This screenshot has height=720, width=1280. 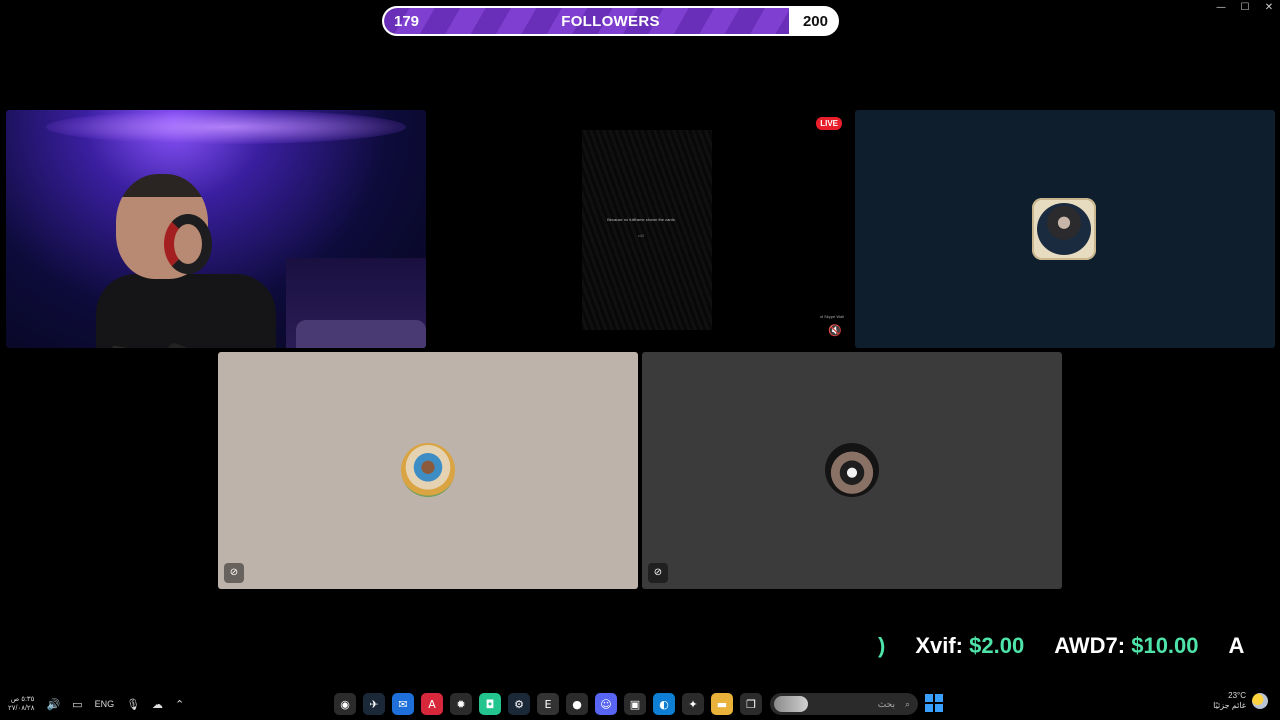 What do you see at coordinates (21, 708) in the screenshot?
I see `clock-date: ٢٧/٠٨/٢٨` at bounding box center [21, 708].